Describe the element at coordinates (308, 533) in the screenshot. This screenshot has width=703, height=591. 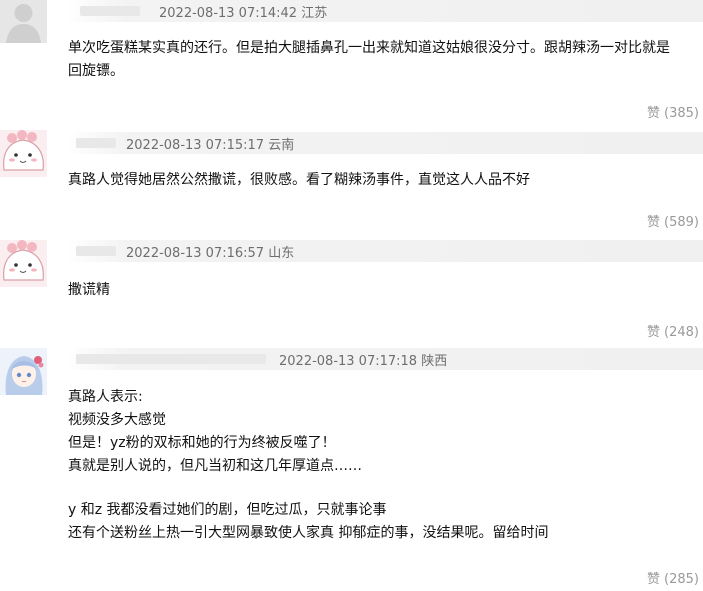
I see `comment-line: 还有个送粉丝上热一引大型网暴致使人家真 抑郁症的事，没结果呢。留给时间` at that location.